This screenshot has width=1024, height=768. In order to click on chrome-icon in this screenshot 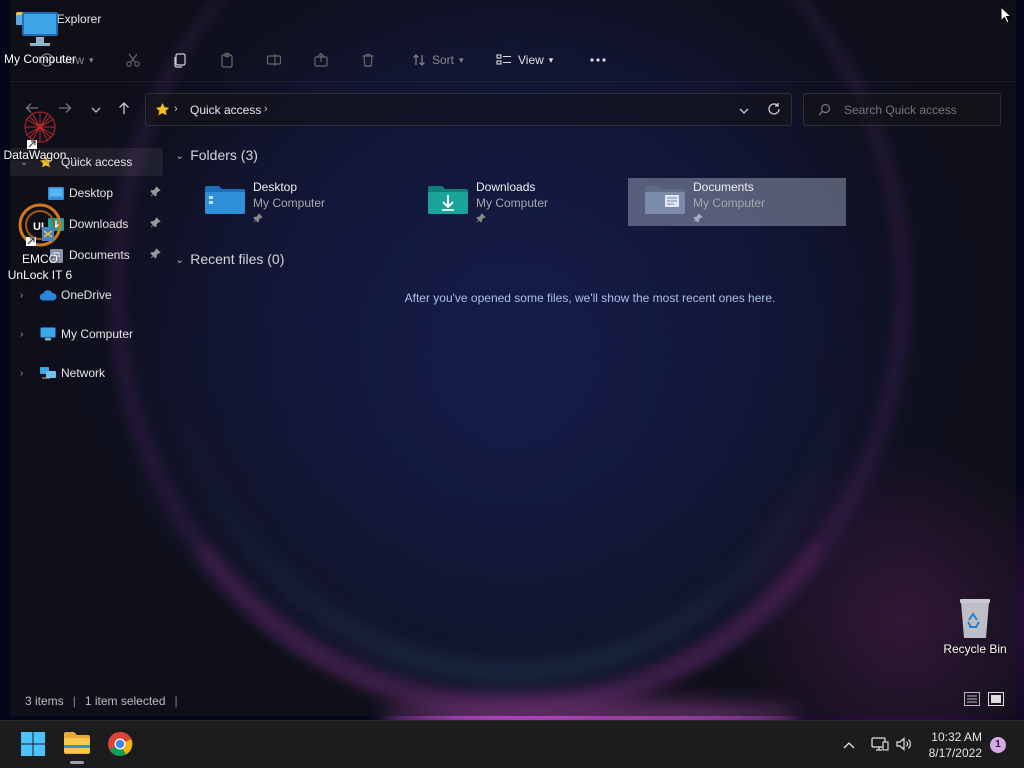, I will do `click(120, 745)`.